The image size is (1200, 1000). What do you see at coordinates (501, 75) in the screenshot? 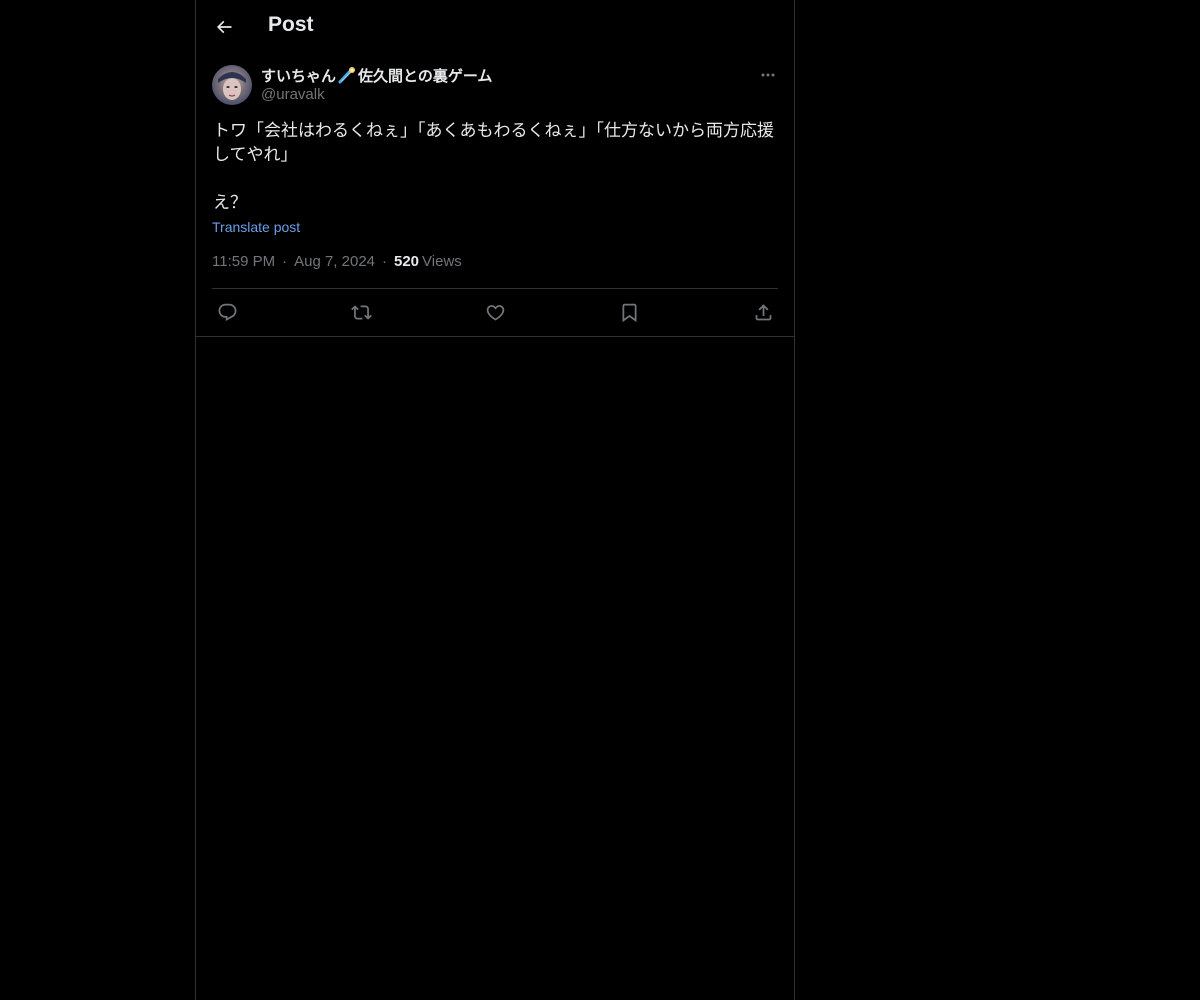
I see `author-name: すいちゃん 佐久間との裏ゲーム` at bounding box center [501, 75].